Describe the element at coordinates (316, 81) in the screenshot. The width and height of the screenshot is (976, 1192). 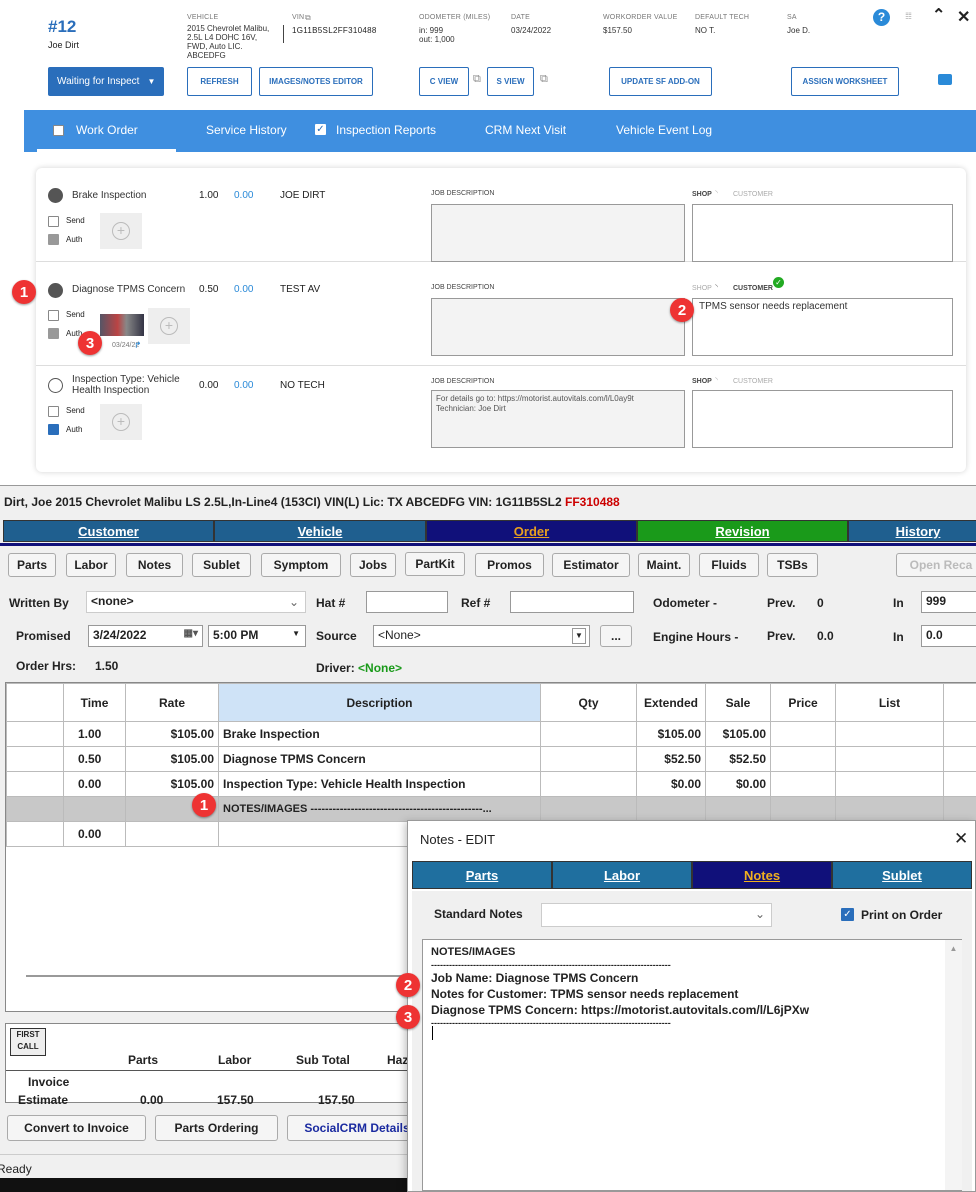
I see `images-notes-editor-button: IMAGES/NOTES EDITOR` at that location.